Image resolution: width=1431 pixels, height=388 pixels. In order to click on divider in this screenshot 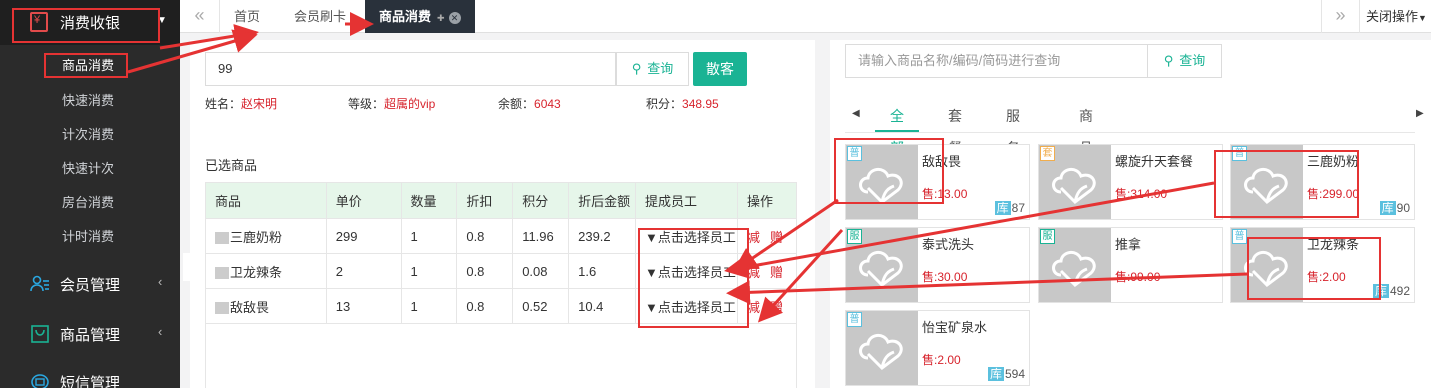, I will do `click(1130, 132)`.